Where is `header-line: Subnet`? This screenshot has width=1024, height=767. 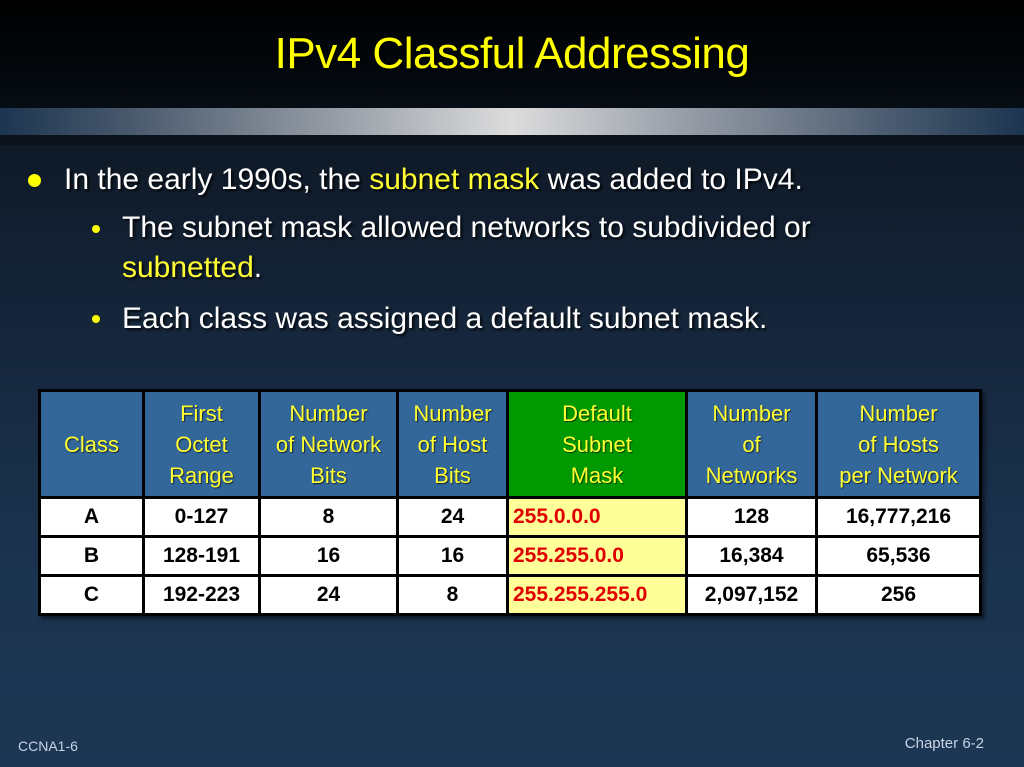 header-line: Subnet is located at coordinates (597, 444).